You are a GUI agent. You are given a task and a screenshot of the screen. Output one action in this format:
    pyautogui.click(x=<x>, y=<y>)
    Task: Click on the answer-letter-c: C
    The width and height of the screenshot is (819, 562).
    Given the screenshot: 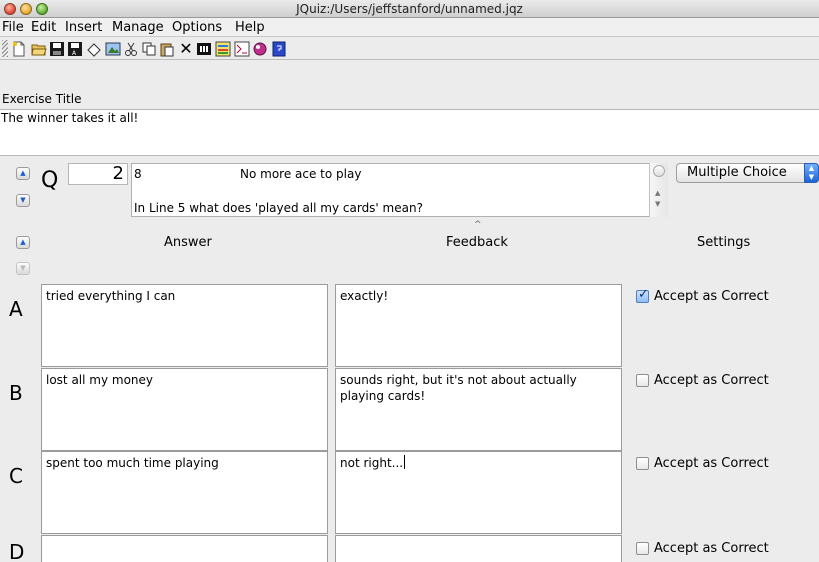 What is the action you would take?
    pyautogui.click(x=16, y=476)
    